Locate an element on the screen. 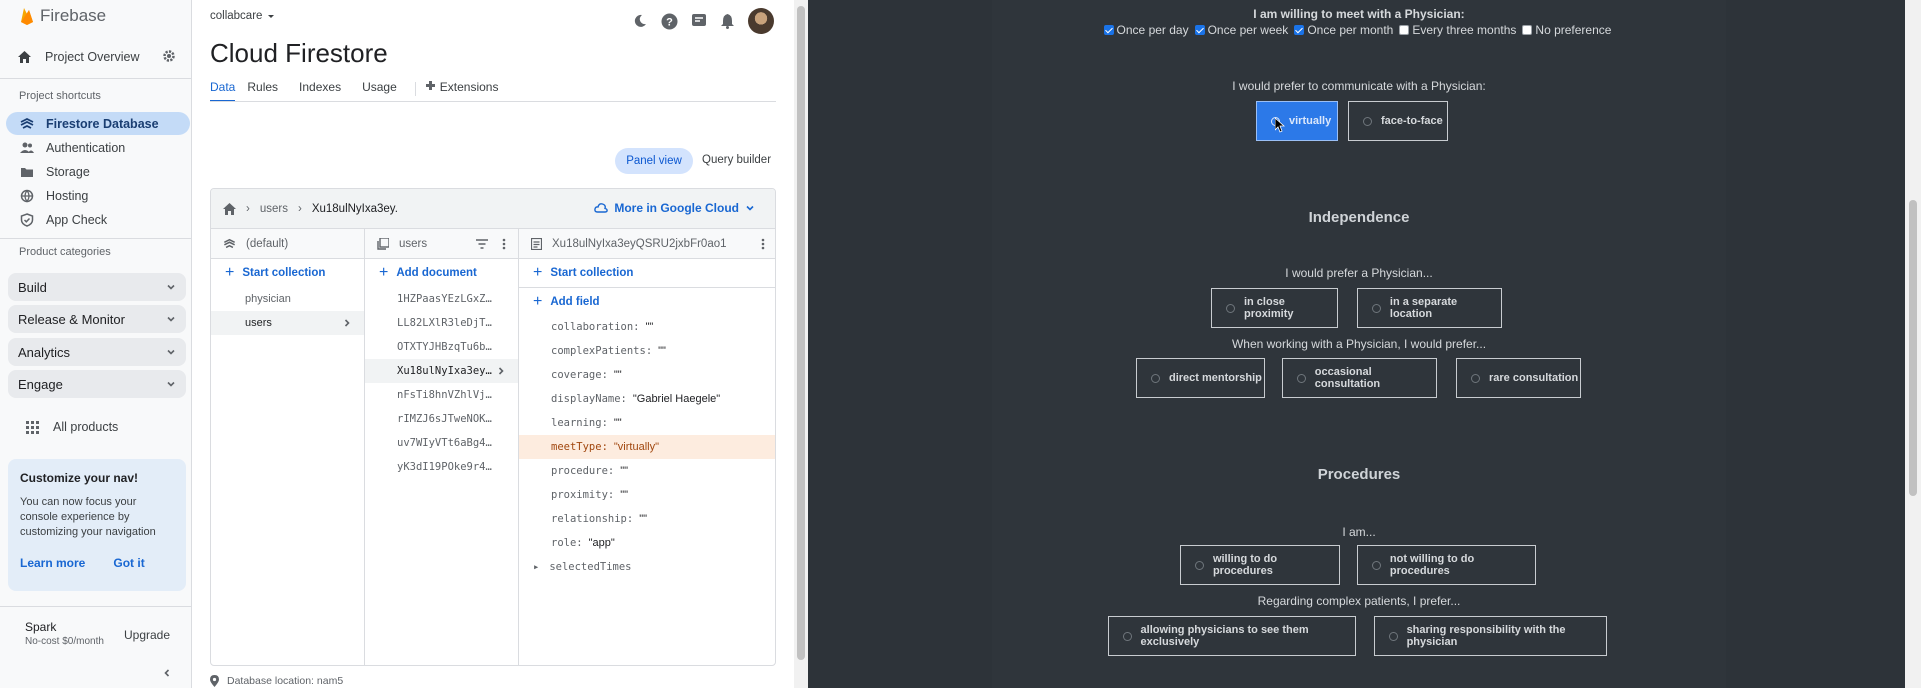  more-in-google-cloud-button: More in Google Cloud is located at coordinates (674, 208).